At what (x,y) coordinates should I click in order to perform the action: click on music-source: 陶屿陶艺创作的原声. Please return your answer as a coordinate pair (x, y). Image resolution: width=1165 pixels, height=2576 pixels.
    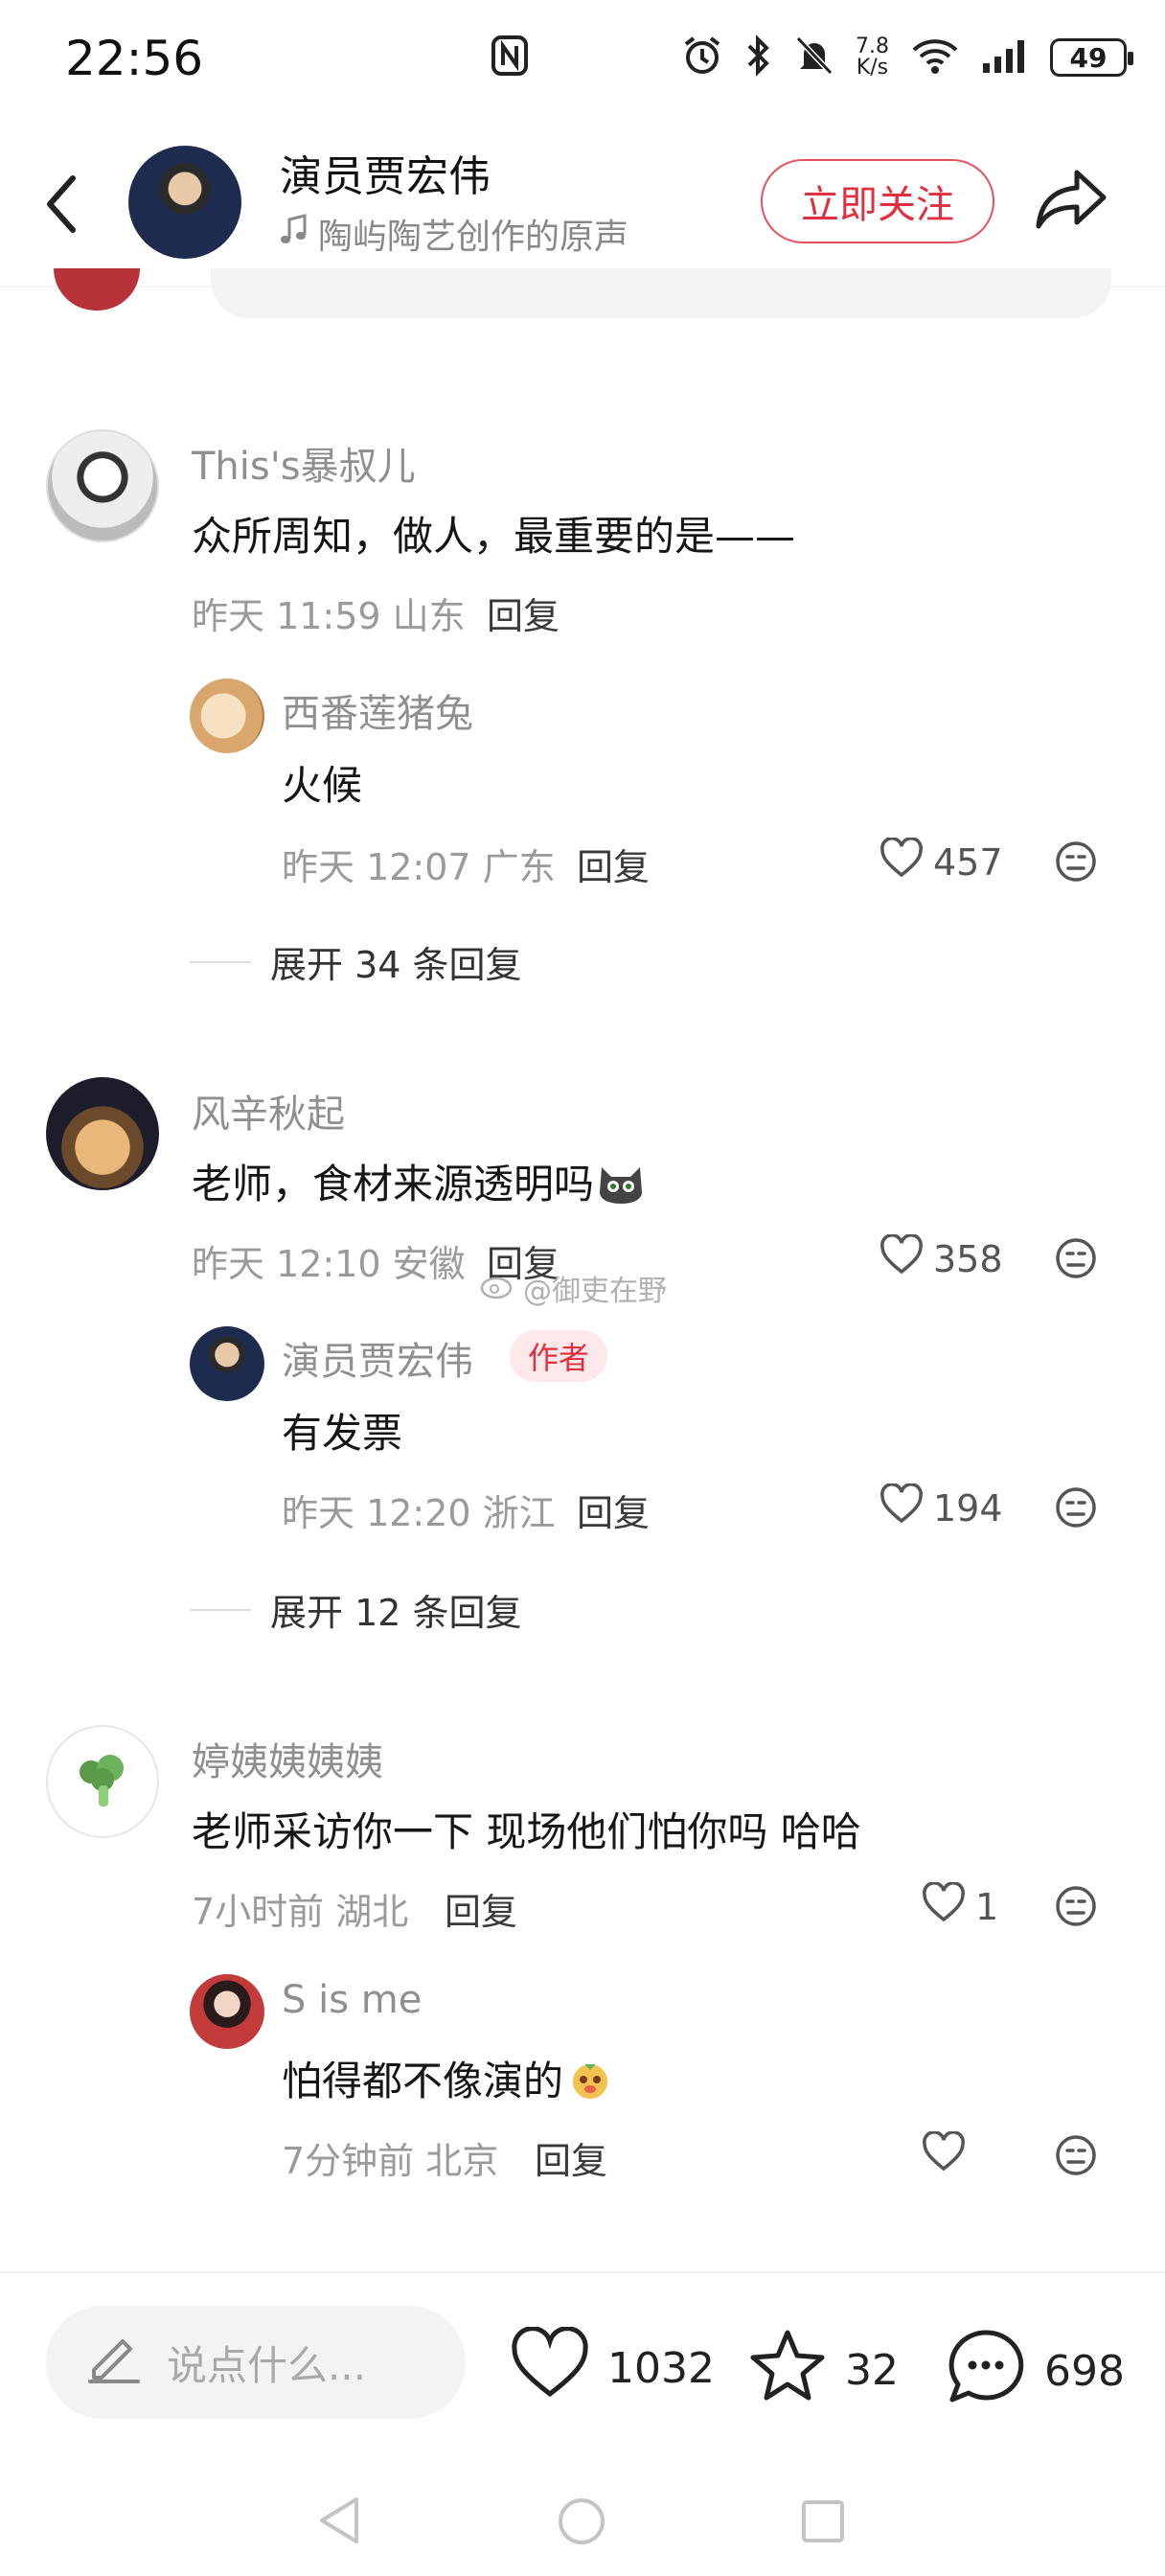
    Looking at the image, I should click on (454, 234).